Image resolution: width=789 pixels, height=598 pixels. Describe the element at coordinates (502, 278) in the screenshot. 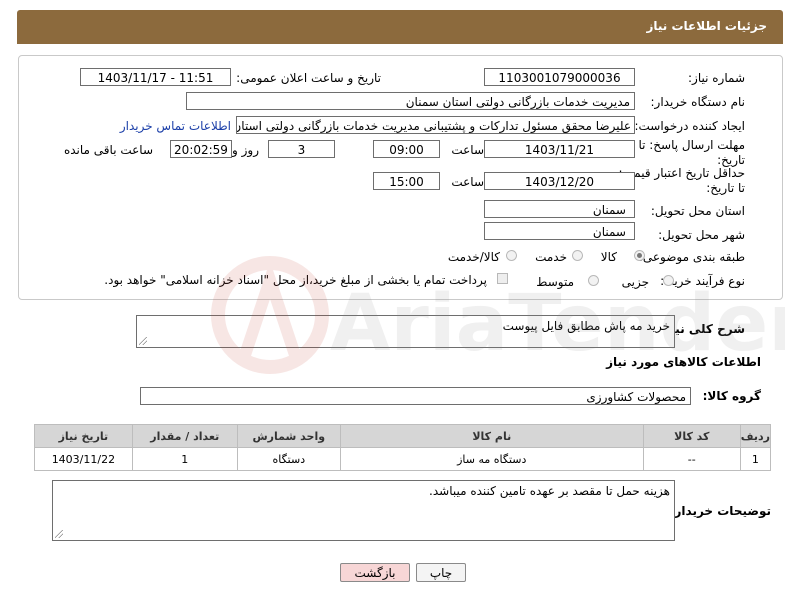

I see `treasury-payment-checkbox` at that location.